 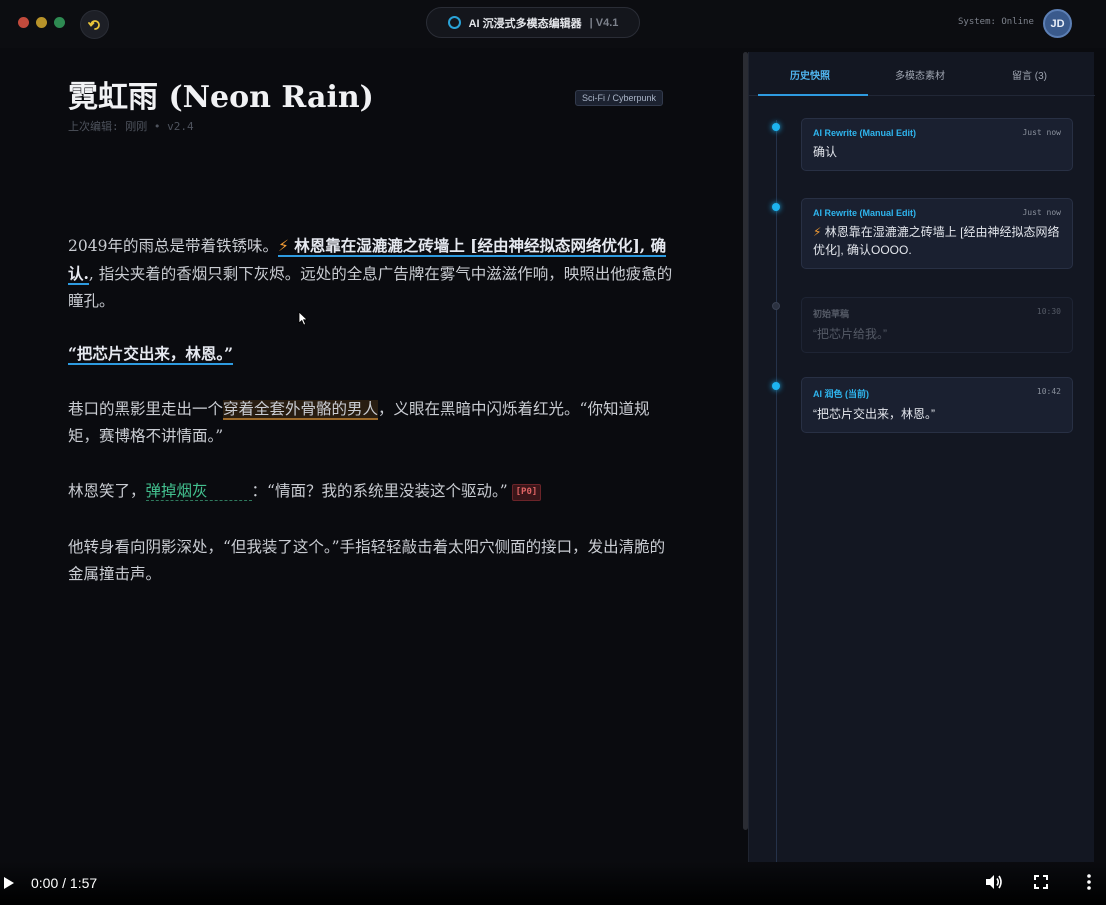 What do you see at coordinates (1048, 311) in the screenshot?
I see `history-time: 10:30` at bounding box center [1048, 311].